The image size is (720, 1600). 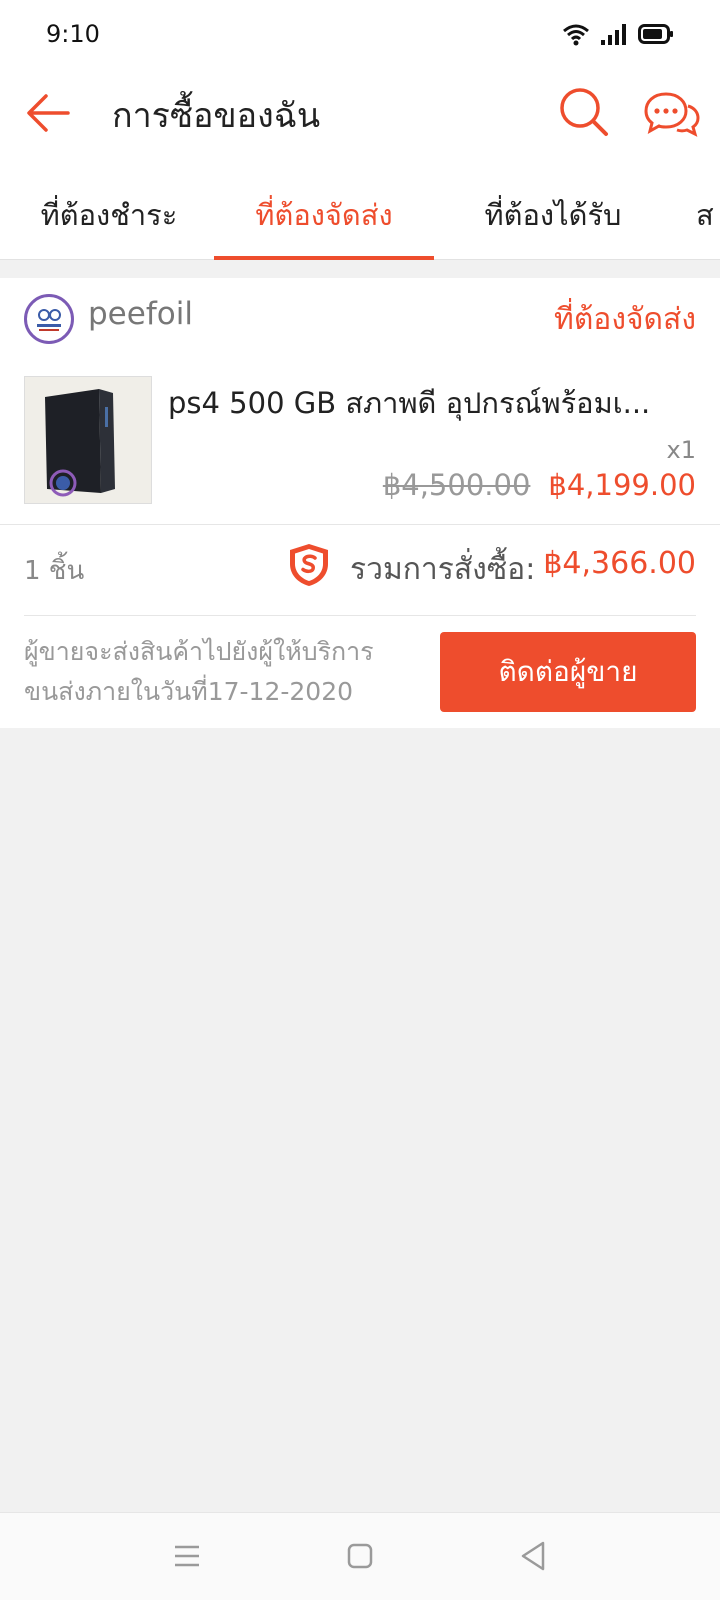 I want to click on page-title: การซื้อของฉัน, so click(x=216, y=116).